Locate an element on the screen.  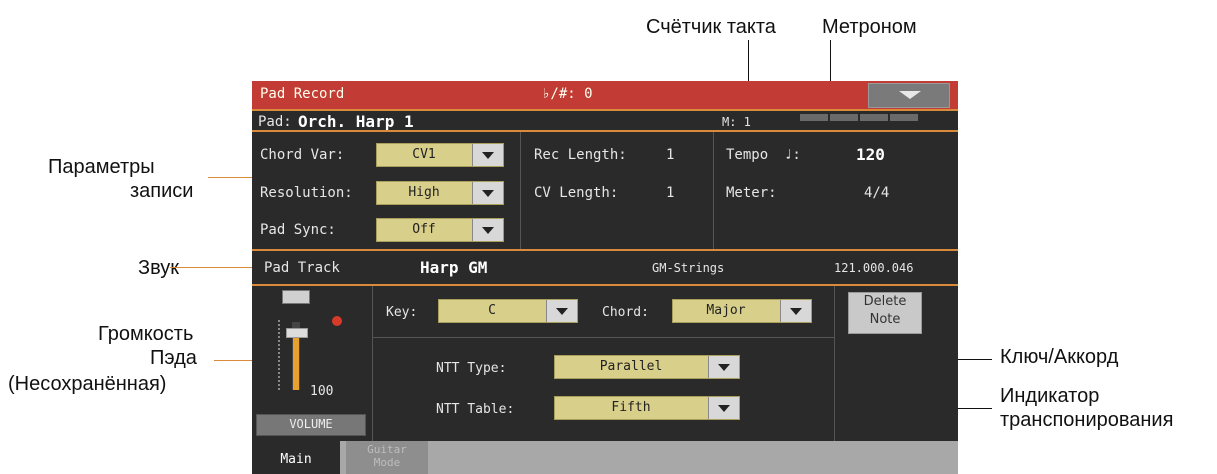
measure-counter: M: 1 is located at coordinates (736, 122).